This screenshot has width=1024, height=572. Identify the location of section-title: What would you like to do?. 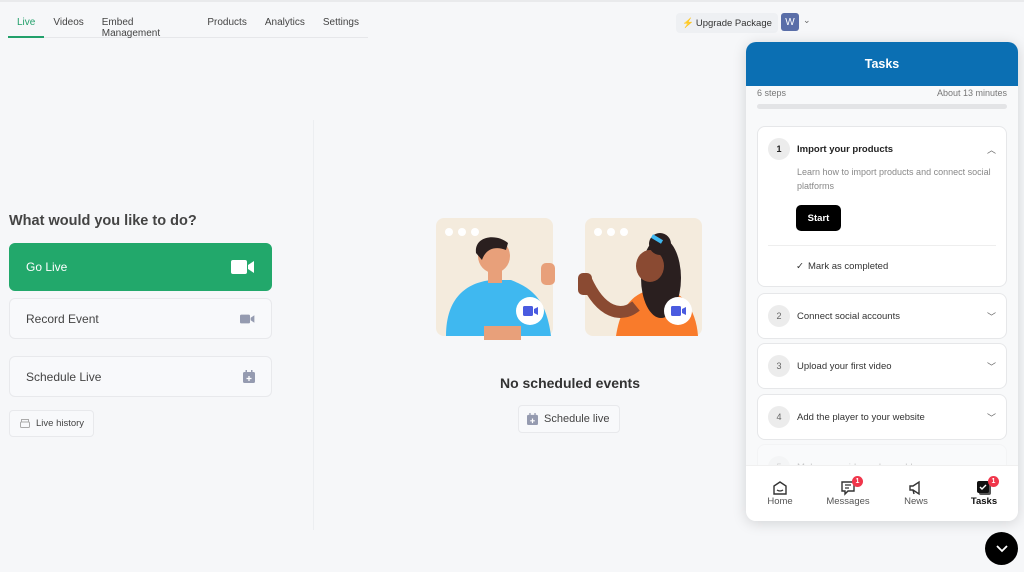
(103, 221).